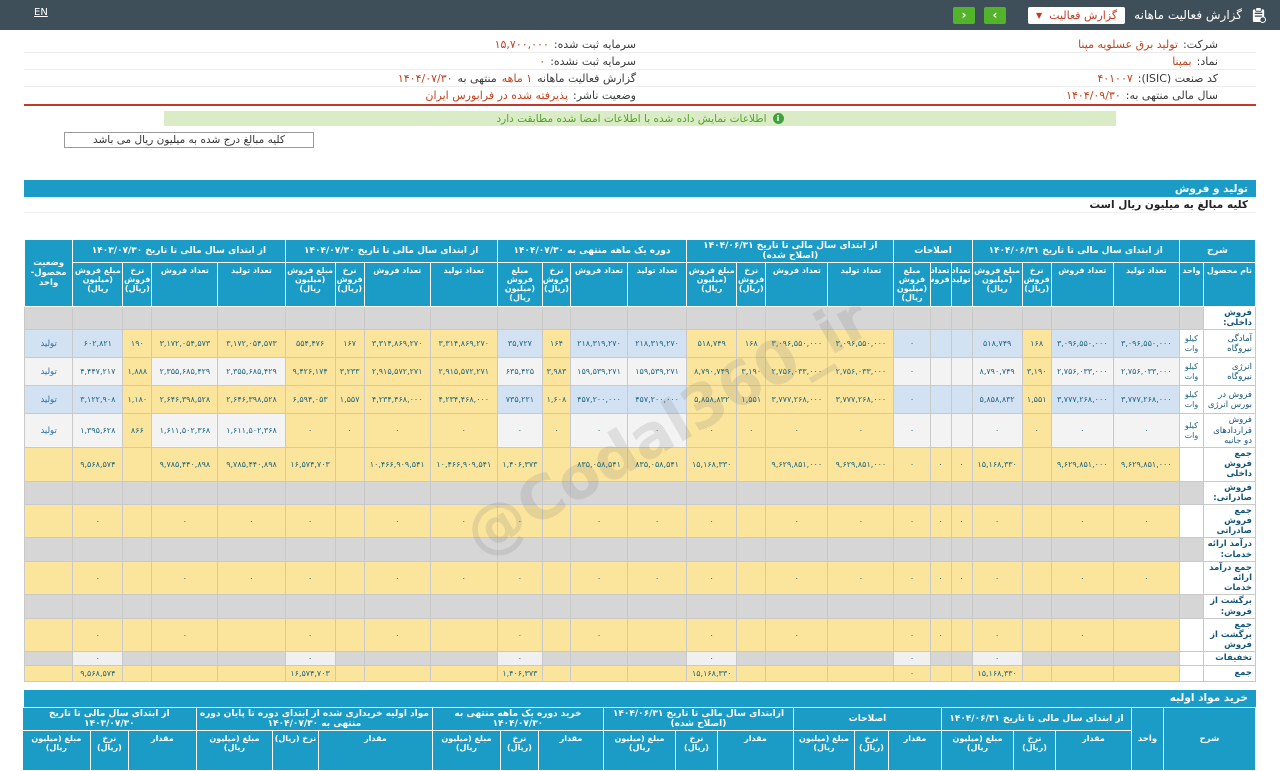 Image resolution: width=1280 pixels, height=771 pixels. Describe the element at coordinates (185, 284) in the screenshot. I see `column-header: تعداد فروش` at that location.